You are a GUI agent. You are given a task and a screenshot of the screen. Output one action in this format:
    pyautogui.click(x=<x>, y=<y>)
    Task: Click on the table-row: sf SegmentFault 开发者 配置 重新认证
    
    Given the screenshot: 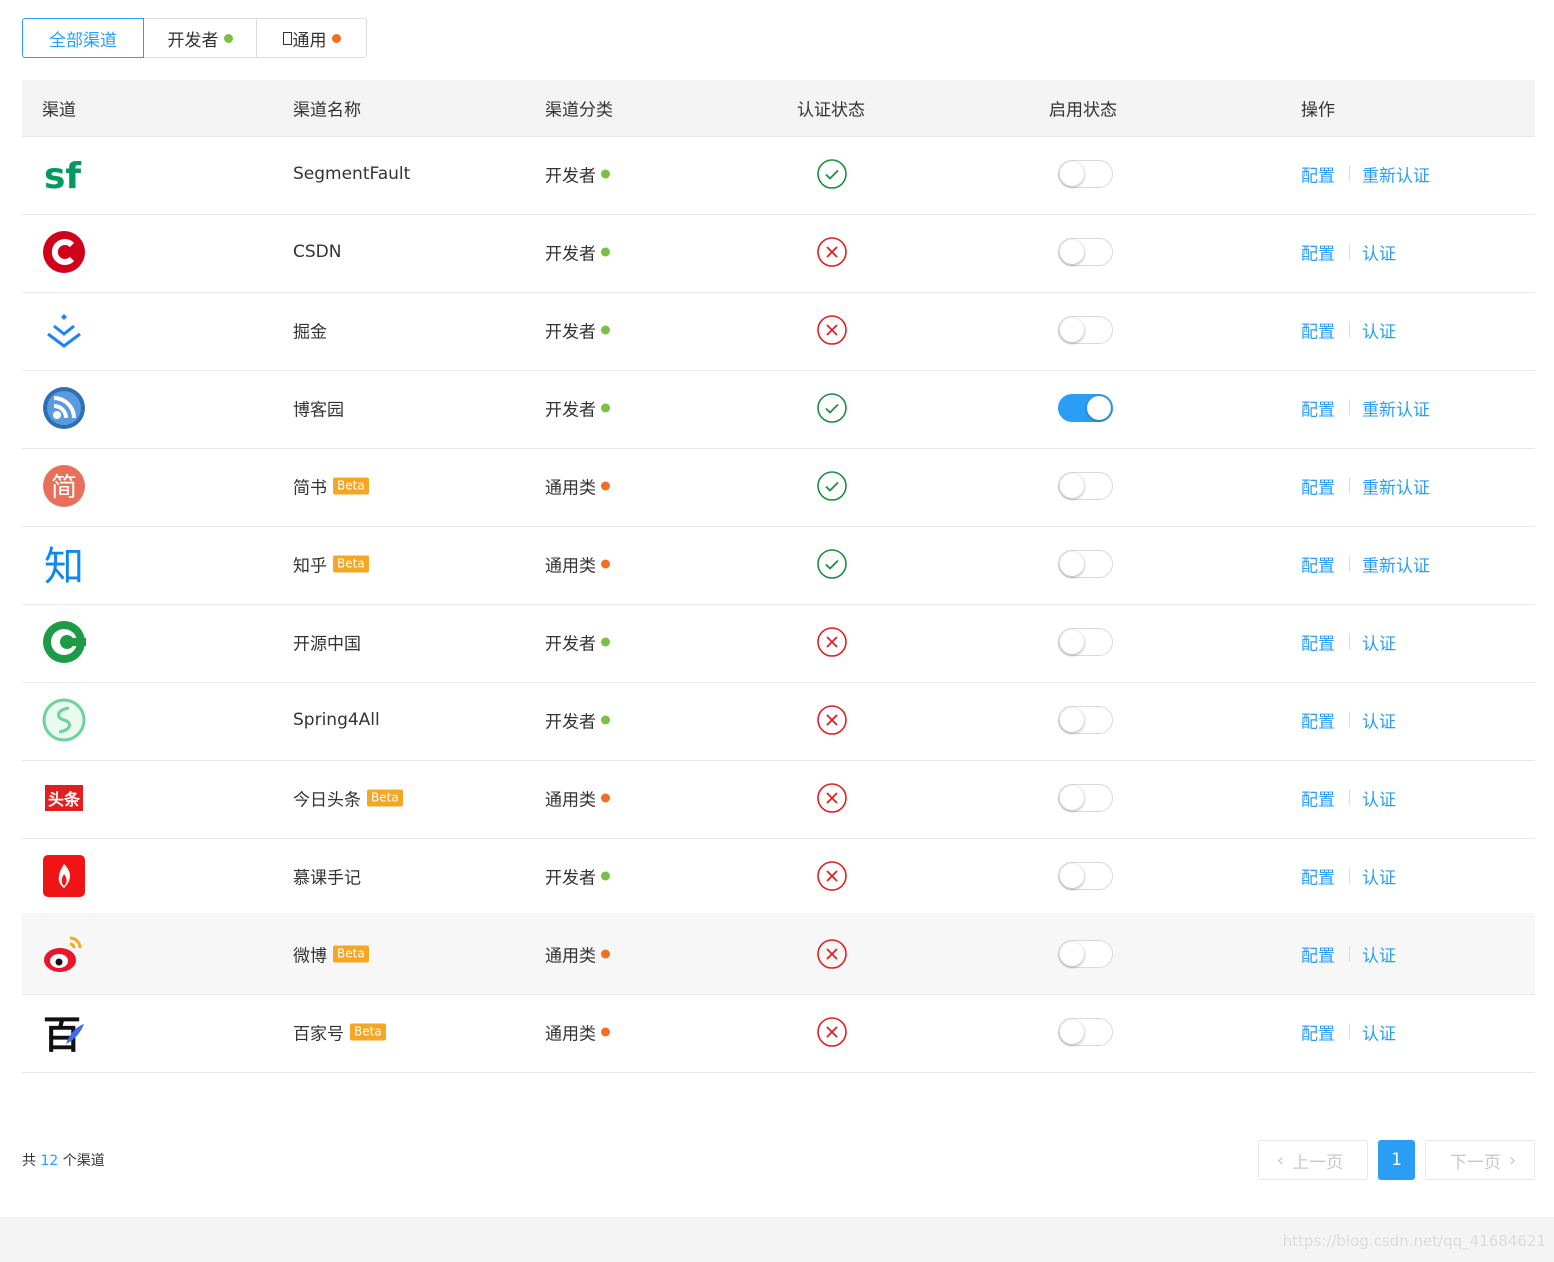 What is the action you would take?
    pyautogui.click(x=778, y=174)
    